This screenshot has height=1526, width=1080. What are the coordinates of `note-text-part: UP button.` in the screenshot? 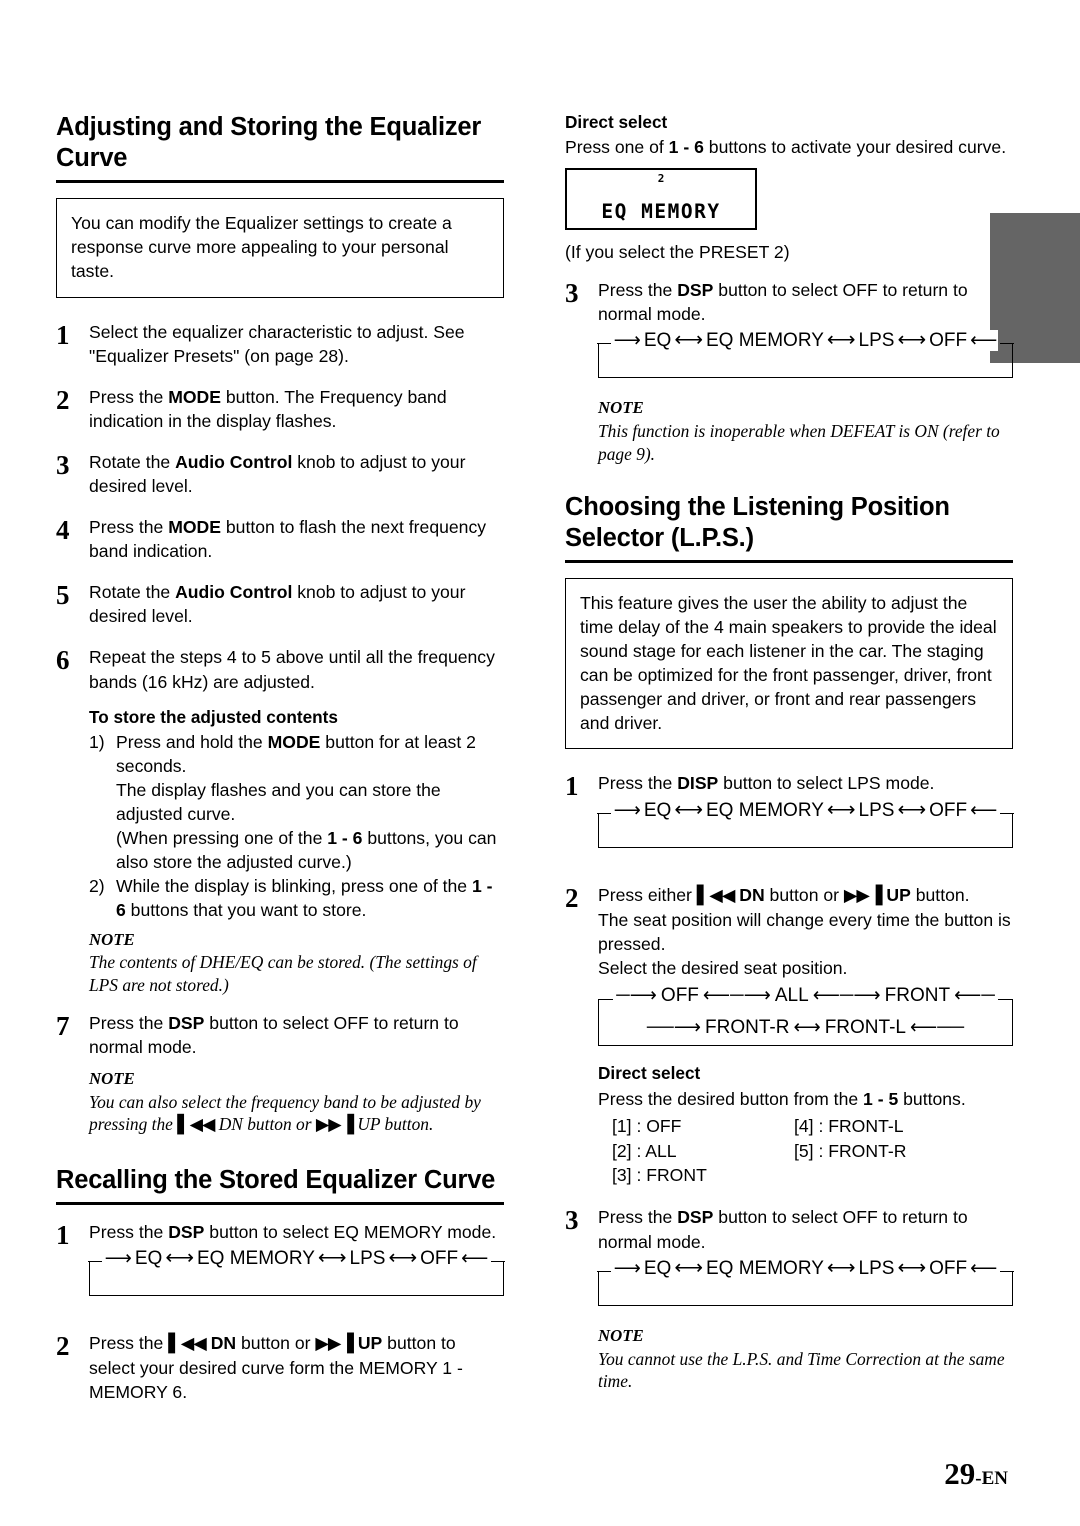 It's located at (395, 1124).